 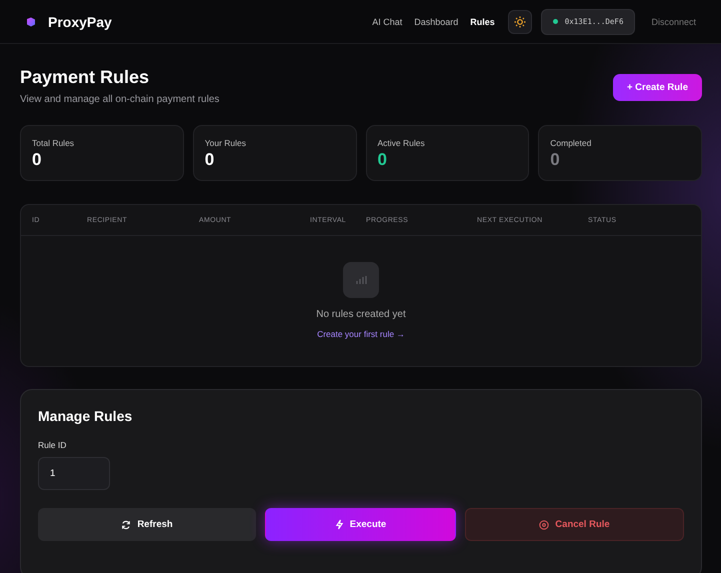 What do you see at coordinates (387, 21) in the screenshot?
I see `nav-link: AI Chat` at bounding box center [387, 21].